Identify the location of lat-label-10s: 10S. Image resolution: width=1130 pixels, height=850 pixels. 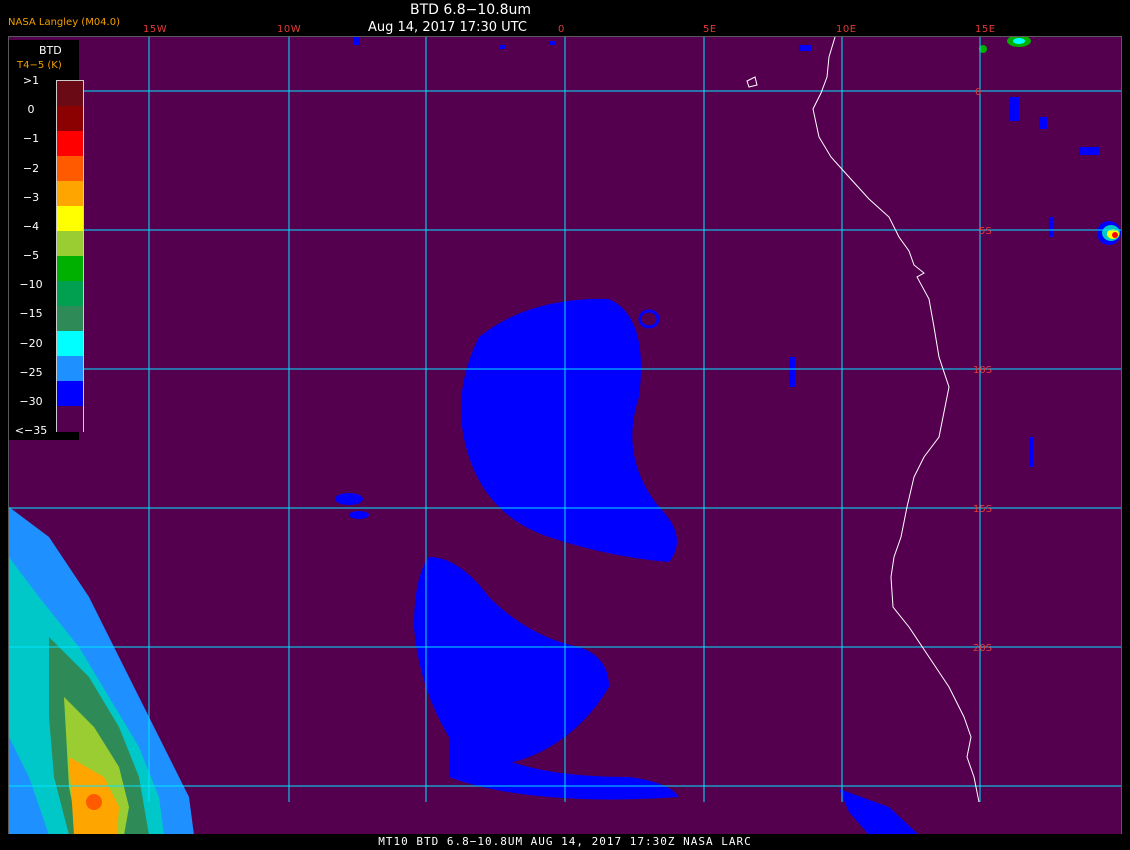
(982, 370).